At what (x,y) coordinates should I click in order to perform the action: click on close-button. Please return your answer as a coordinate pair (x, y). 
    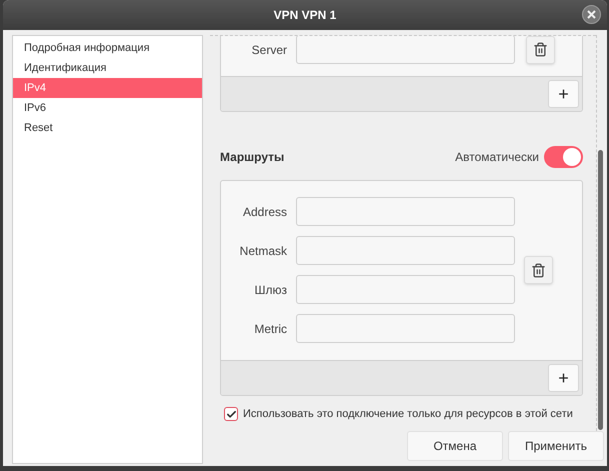
    Looking at the image, I should click on (591, 14).